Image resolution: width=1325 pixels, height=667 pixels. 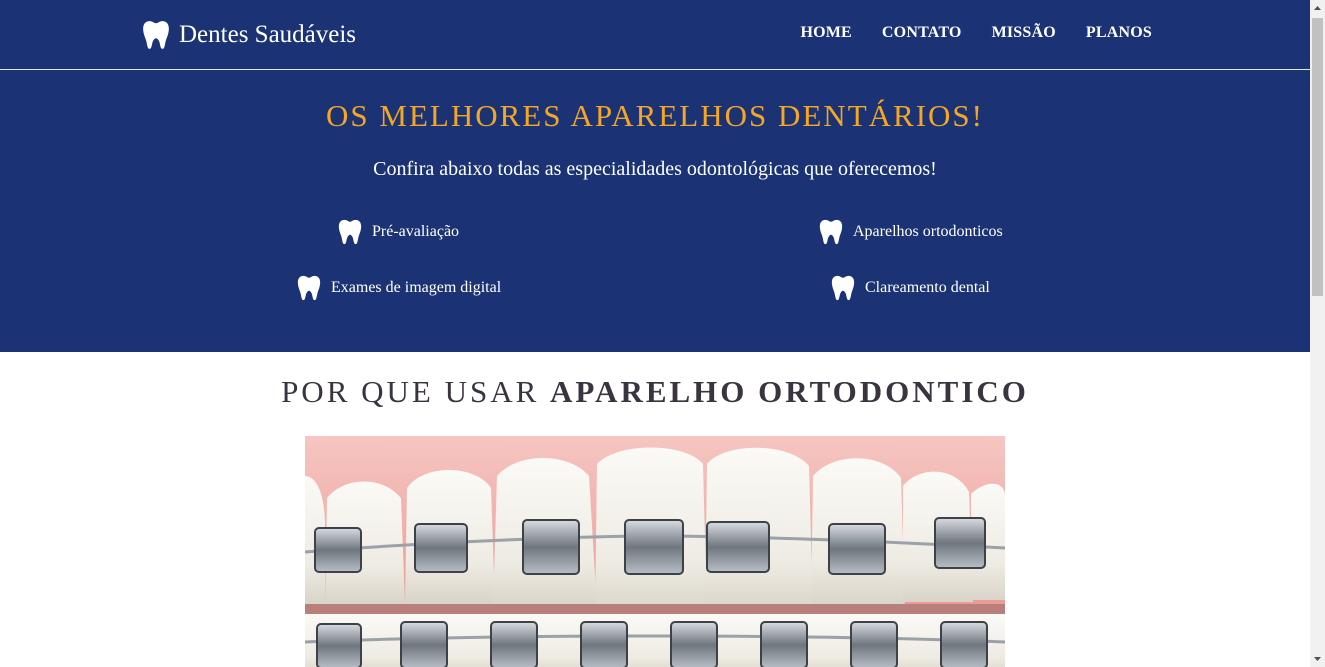 I want to click on scroll-up-arrow-icon, so click(x=1317, y=8).